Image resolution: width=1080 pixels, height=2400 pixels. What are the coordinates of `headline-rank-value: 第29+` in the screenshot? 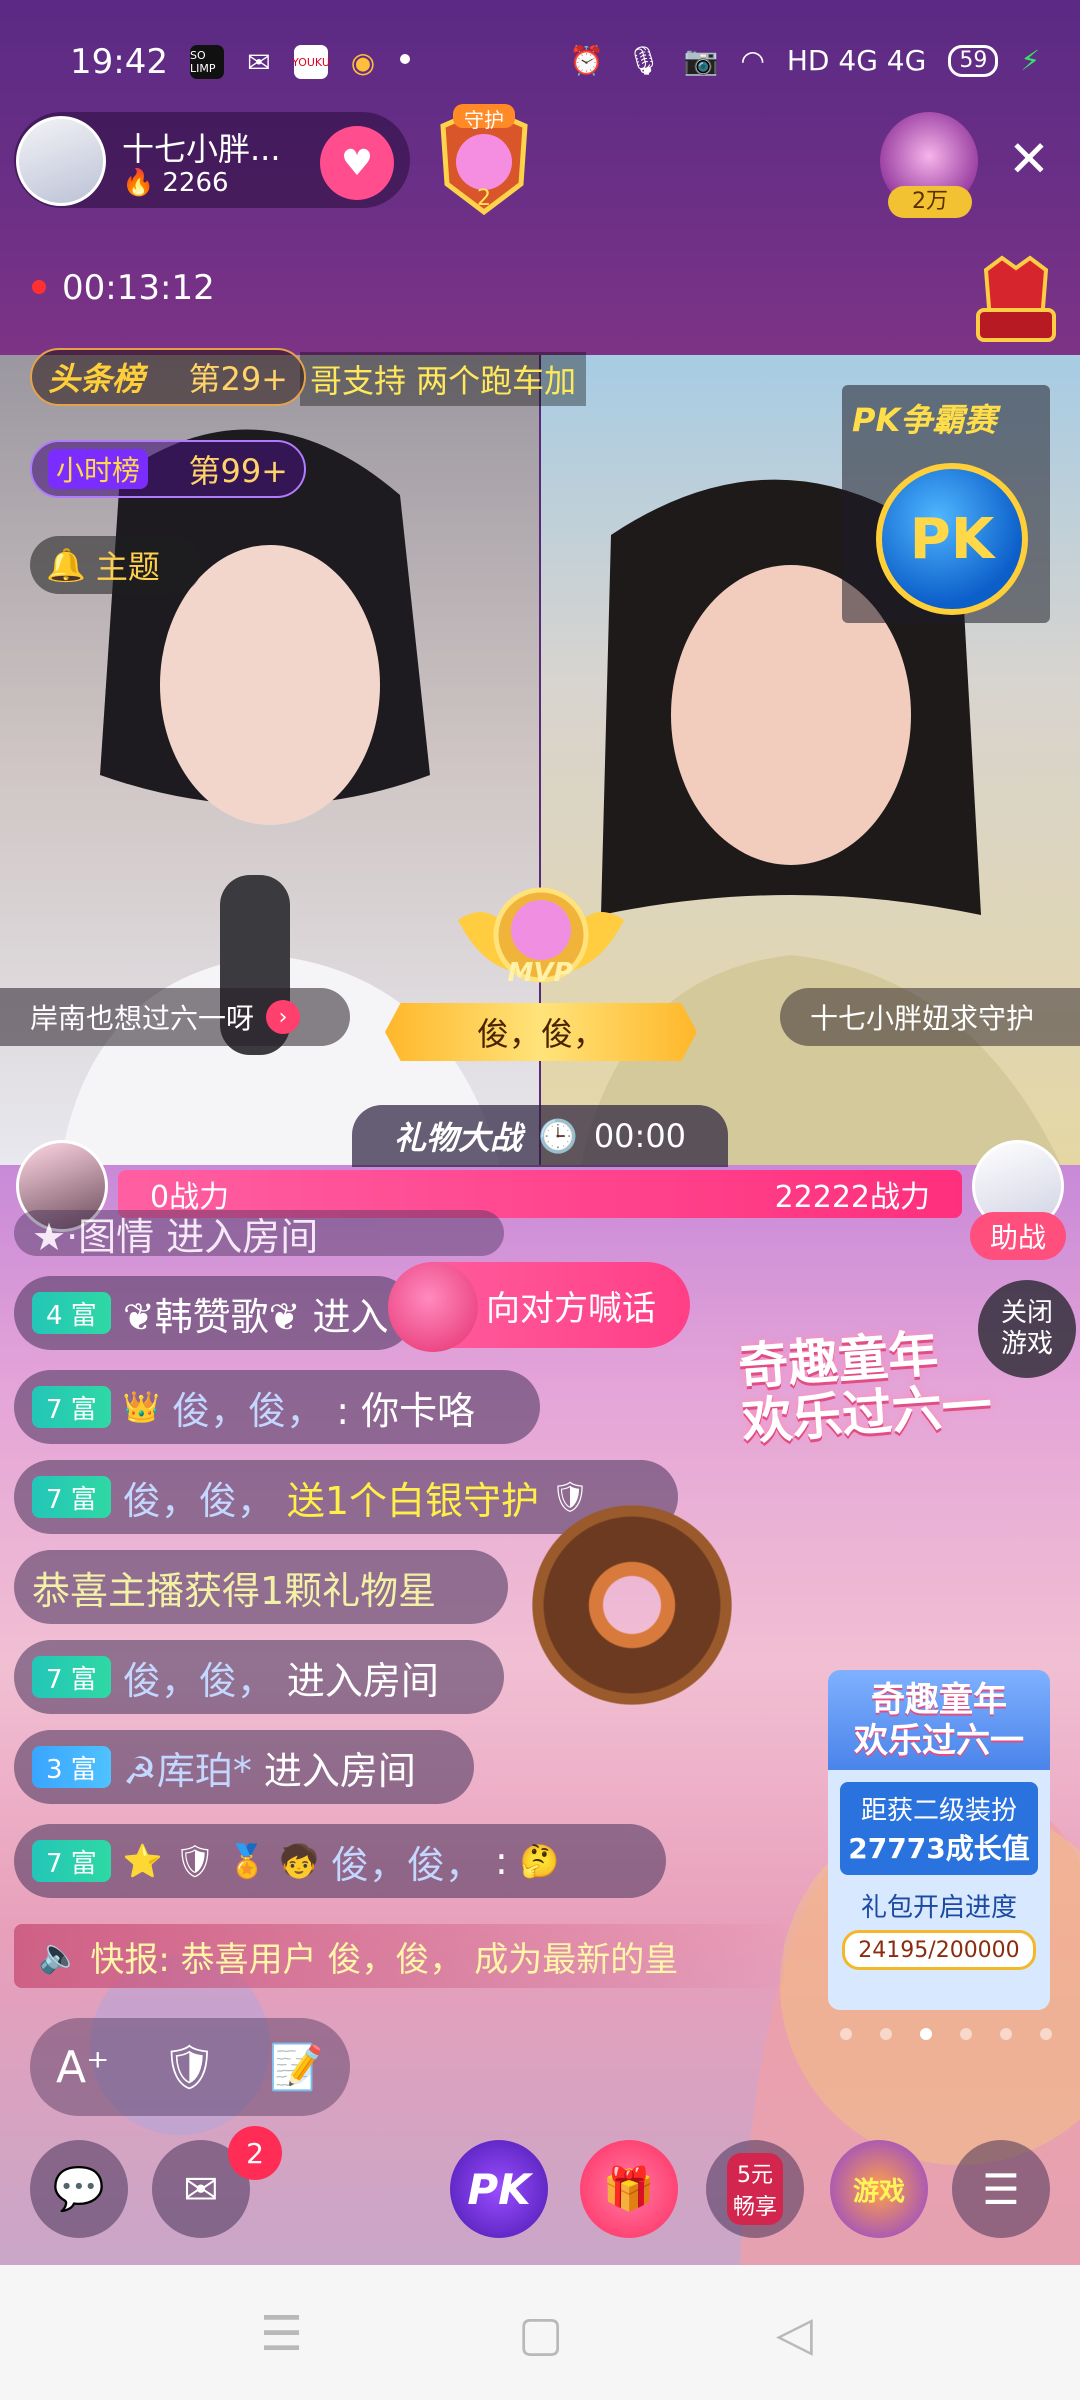 It's located at (238, 379).